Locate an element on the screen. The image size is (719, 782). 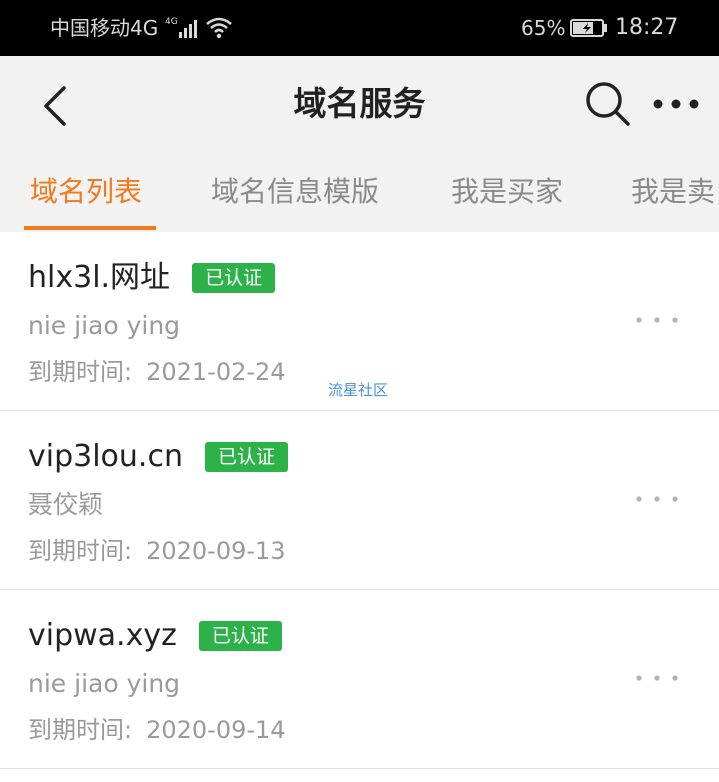
tab-bar: 域名列表 域名信息模版 我是买家 我是卖 is located at coordinates (359, 193).